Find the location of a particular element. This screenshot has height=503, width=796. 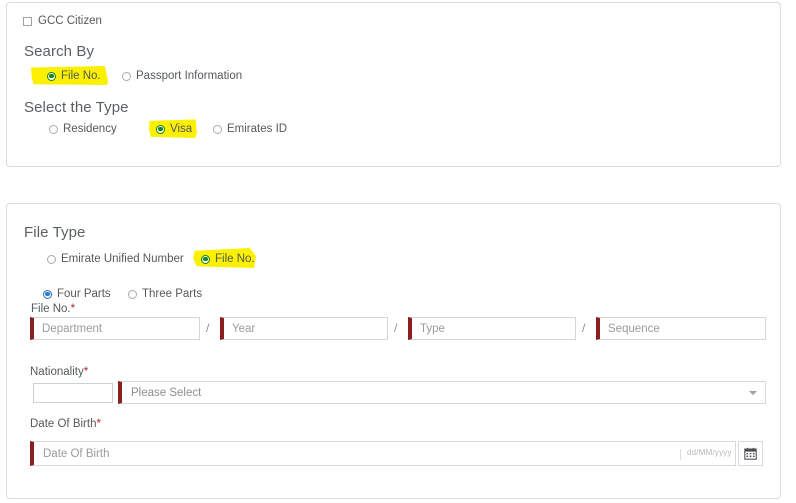

nationality-label: Nationality* is located at coordinates (59, 372).